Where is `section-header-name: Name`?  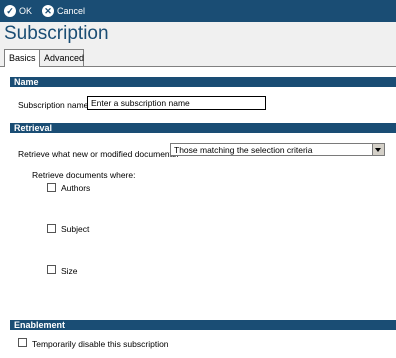
section-header-name: Name is located at coordinates (203, 82).